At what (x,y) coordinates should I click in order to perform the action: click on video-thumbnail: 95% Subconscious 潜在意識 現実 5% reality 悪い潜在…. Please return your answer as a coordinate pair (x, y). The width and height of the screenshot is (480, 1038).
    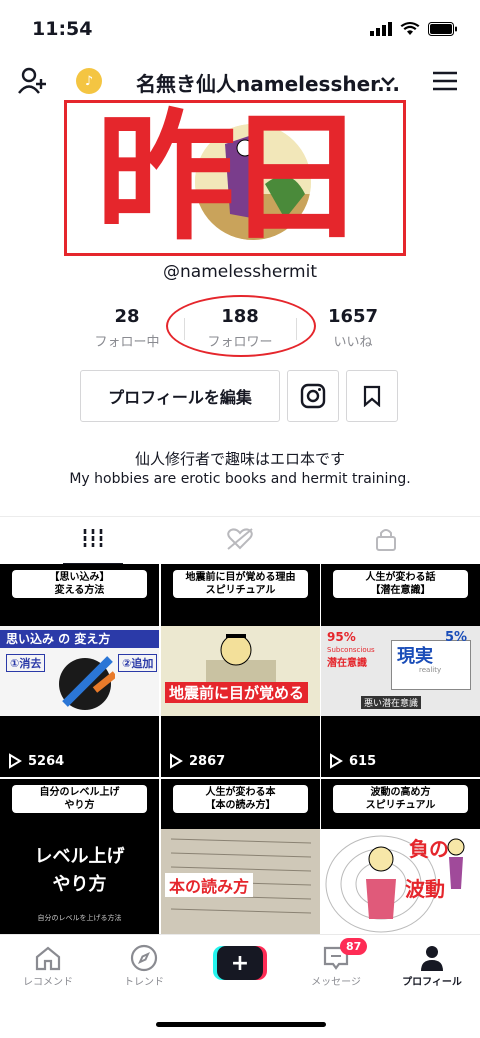
    Looking at the image, I should click on (400, 671).